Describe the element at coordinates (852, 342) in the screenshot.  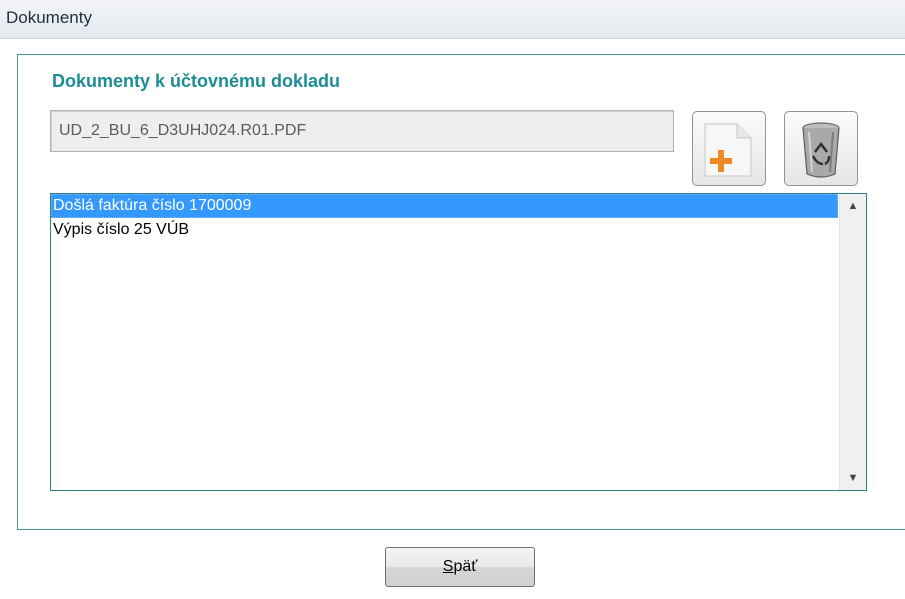
I see `vertical-scrollbar: ▲ ▼` at that location.